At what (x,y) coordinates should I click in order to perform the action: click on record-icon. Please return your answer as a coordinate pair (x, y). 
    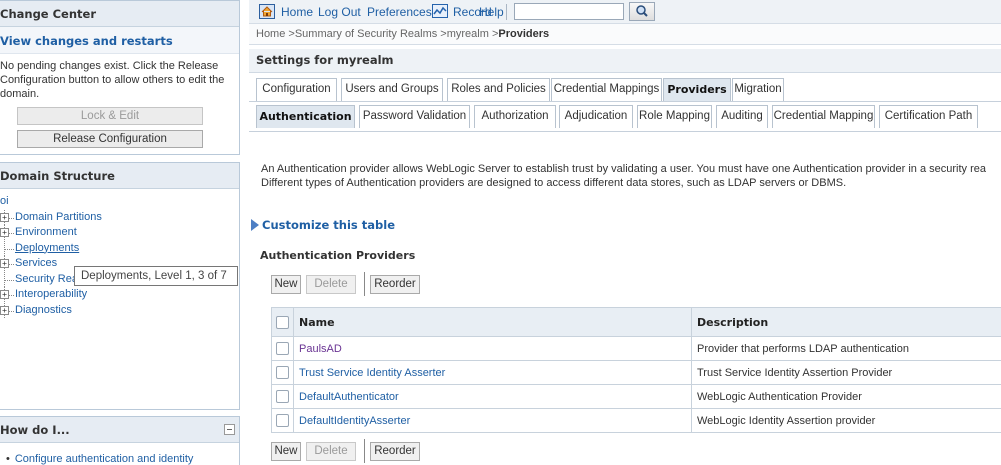
    Looking at the image, I should click on (440, 11).